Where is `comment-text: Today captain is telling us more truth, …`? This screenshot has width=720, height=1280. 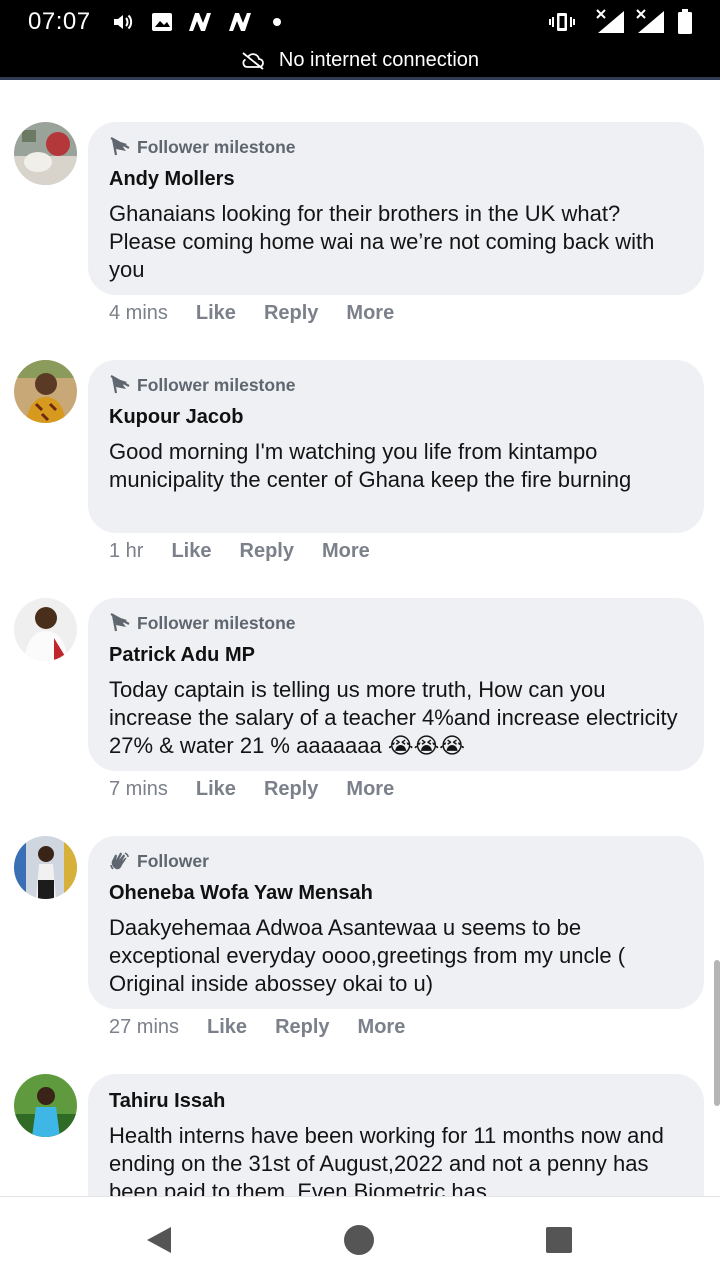 comment-text: Today captain is telling us more truth, … is located at coordinates (393, 717).